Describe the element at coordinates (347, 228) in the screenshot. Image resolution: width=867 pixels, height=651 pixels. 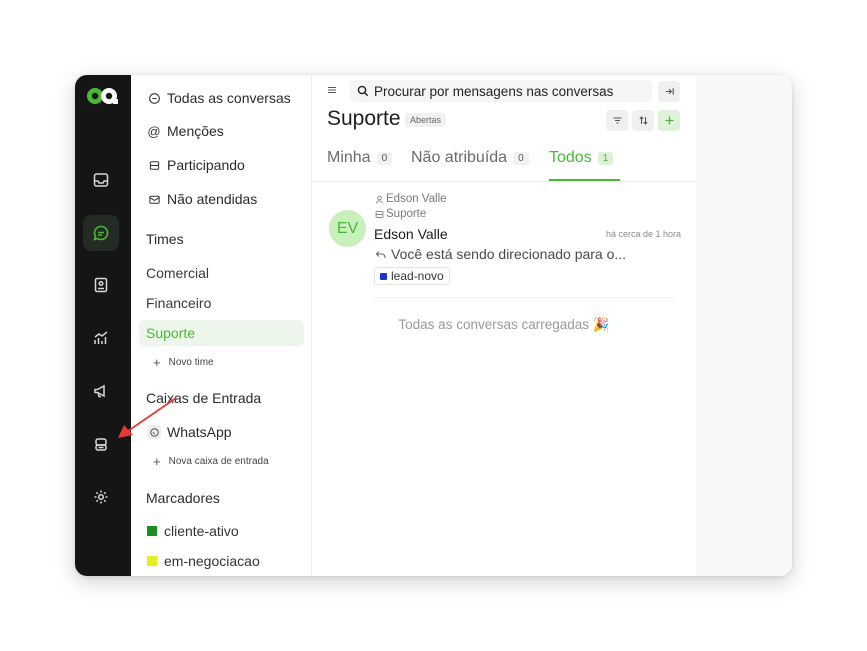
I see `avatar: EV` at that location.